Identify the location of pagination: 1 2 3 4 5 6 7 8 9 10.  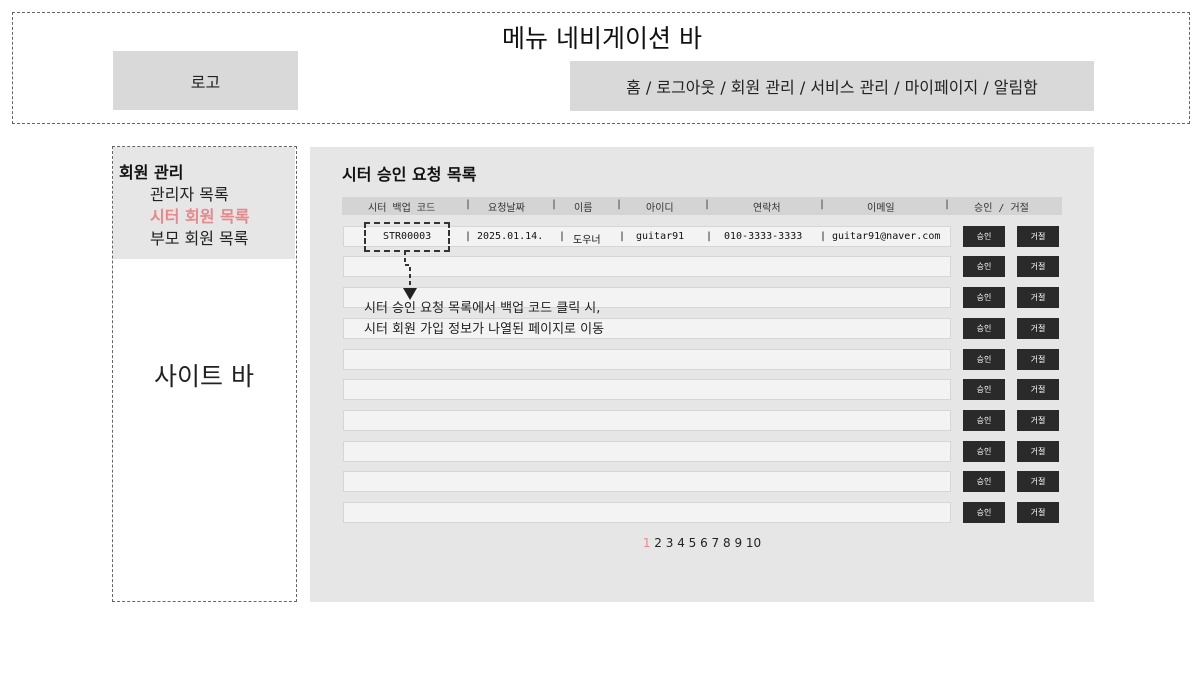
(702, 543).